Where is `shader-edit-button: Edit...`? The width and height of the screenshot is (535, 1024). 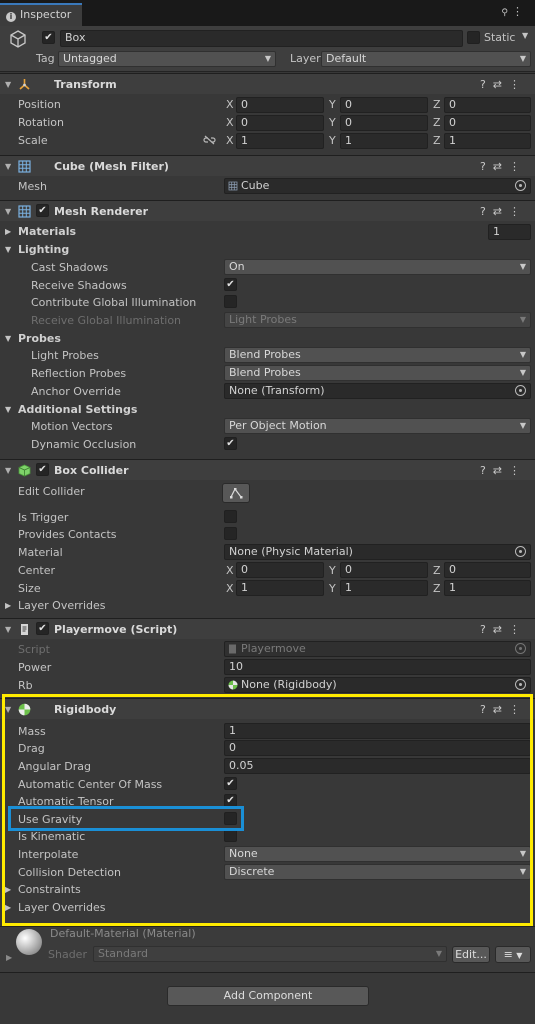
shader-edit-button: Edit... is located at coordinates (471, 954).